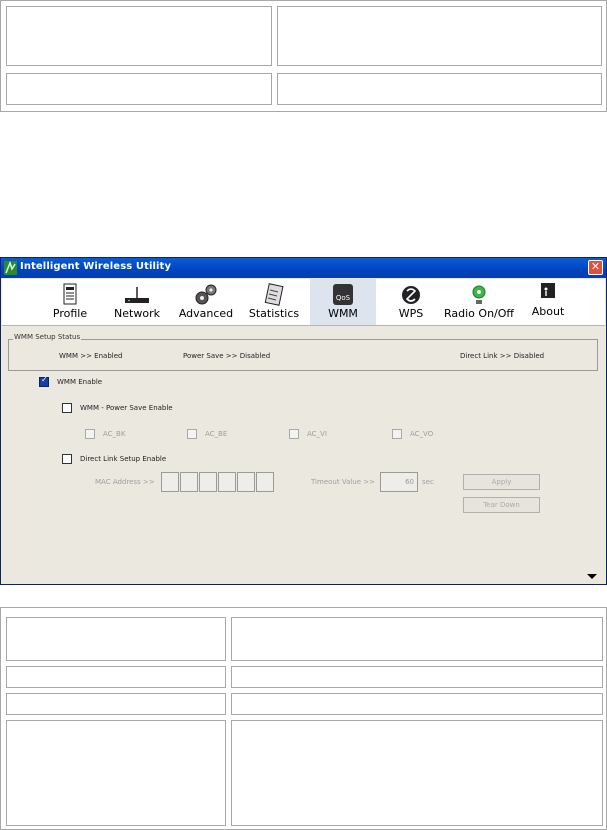  Describe the element at coordinates (206, 313) in the screenshot. I see `tab-advanced-label: Advanced` at that location.